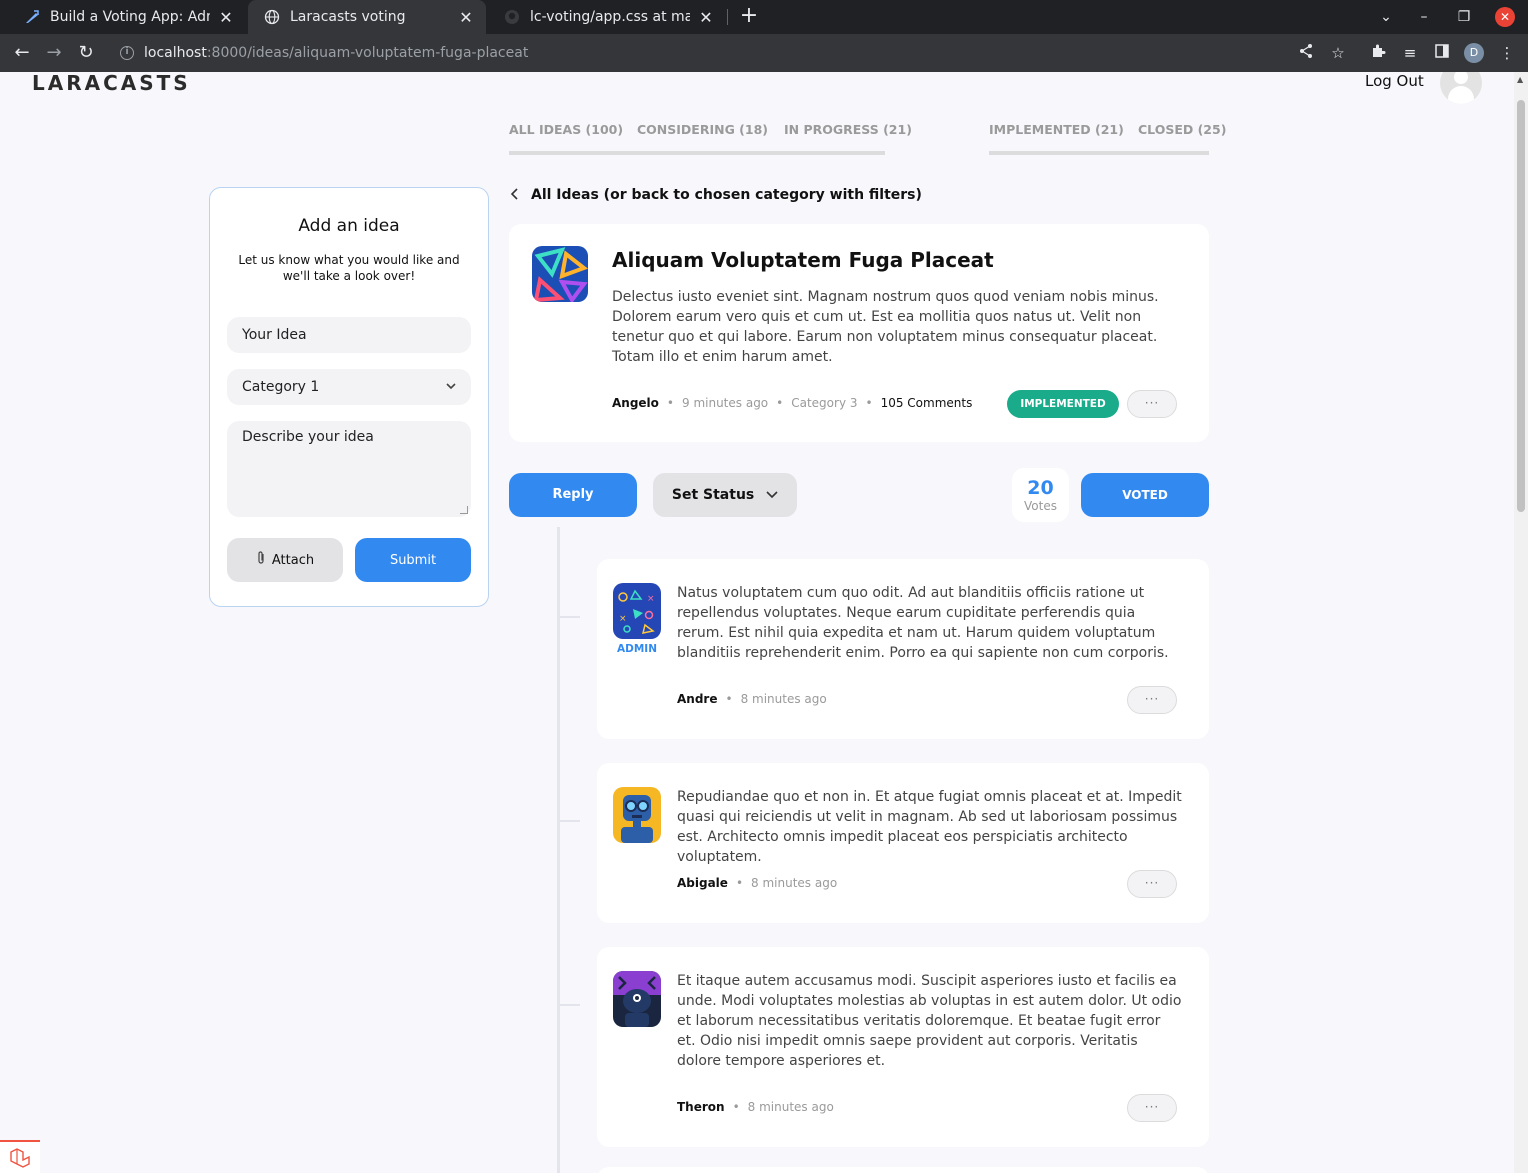  I want to click on resize-handle, so click(464, 510).